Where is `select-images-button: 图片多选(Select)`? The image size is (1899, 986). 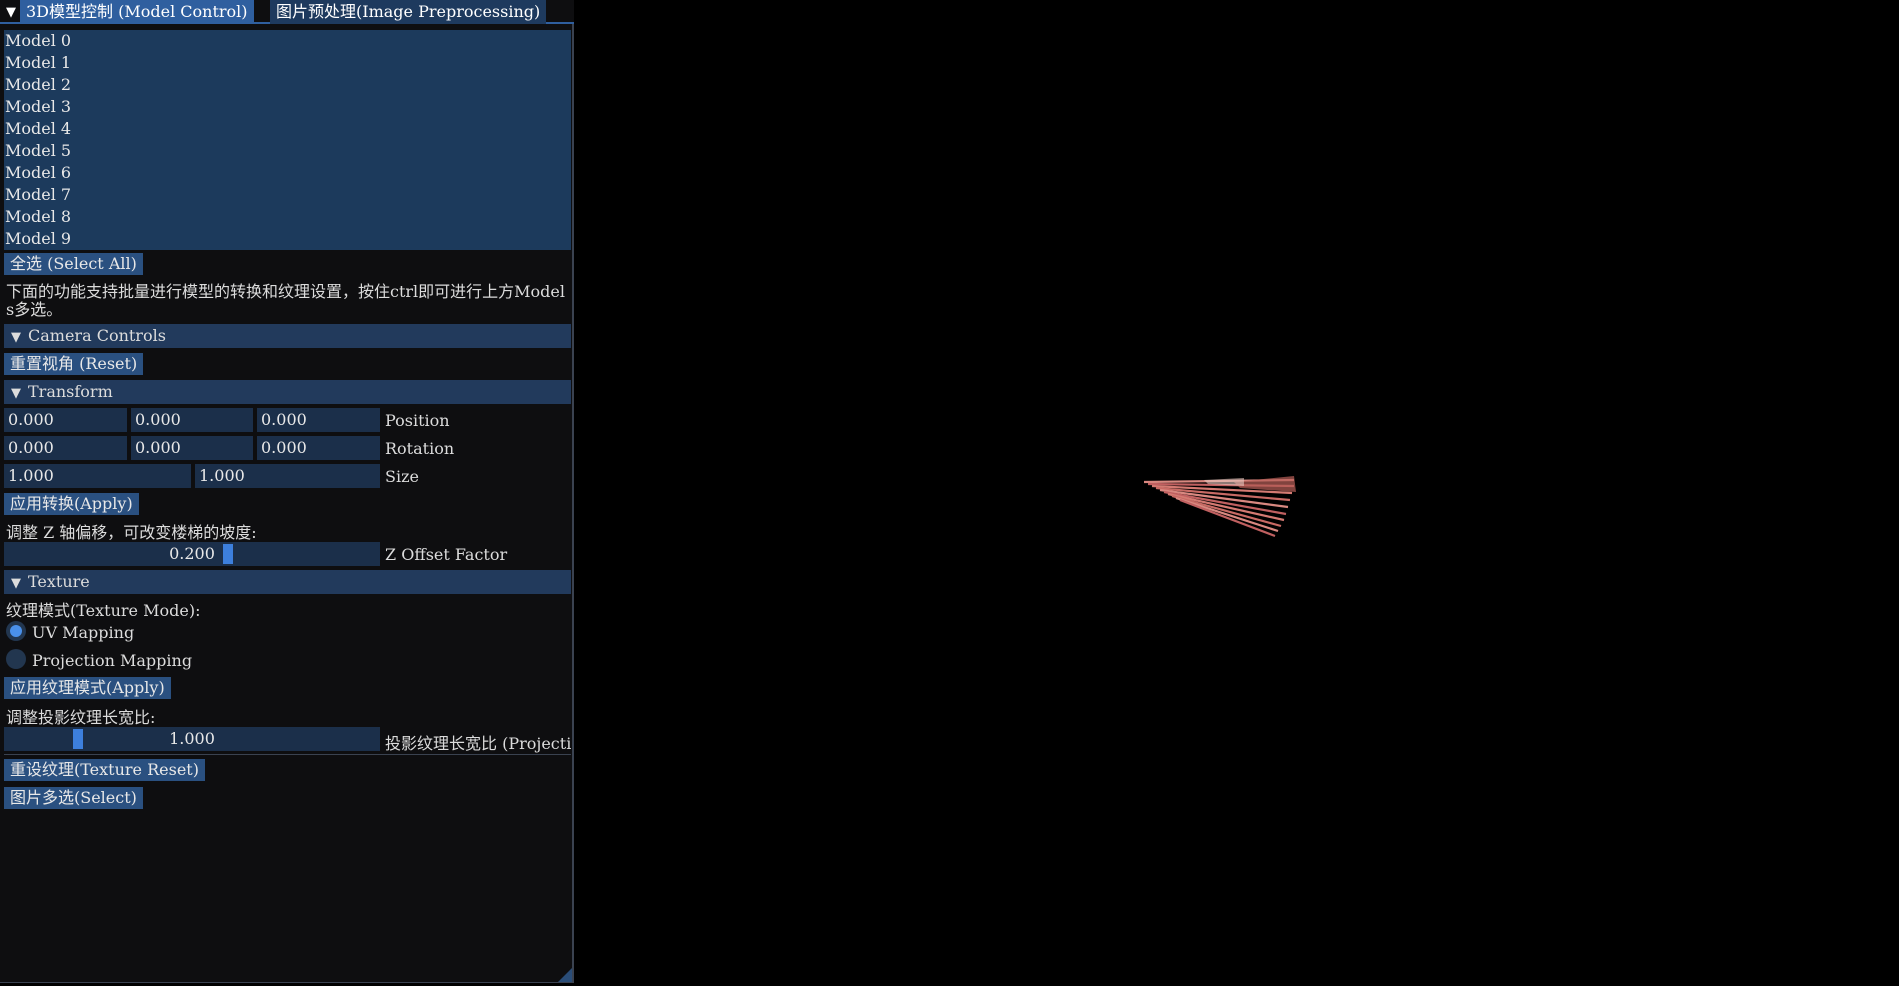 select-images-button: 图片多选(Select) is located at coordinates (73, 798).